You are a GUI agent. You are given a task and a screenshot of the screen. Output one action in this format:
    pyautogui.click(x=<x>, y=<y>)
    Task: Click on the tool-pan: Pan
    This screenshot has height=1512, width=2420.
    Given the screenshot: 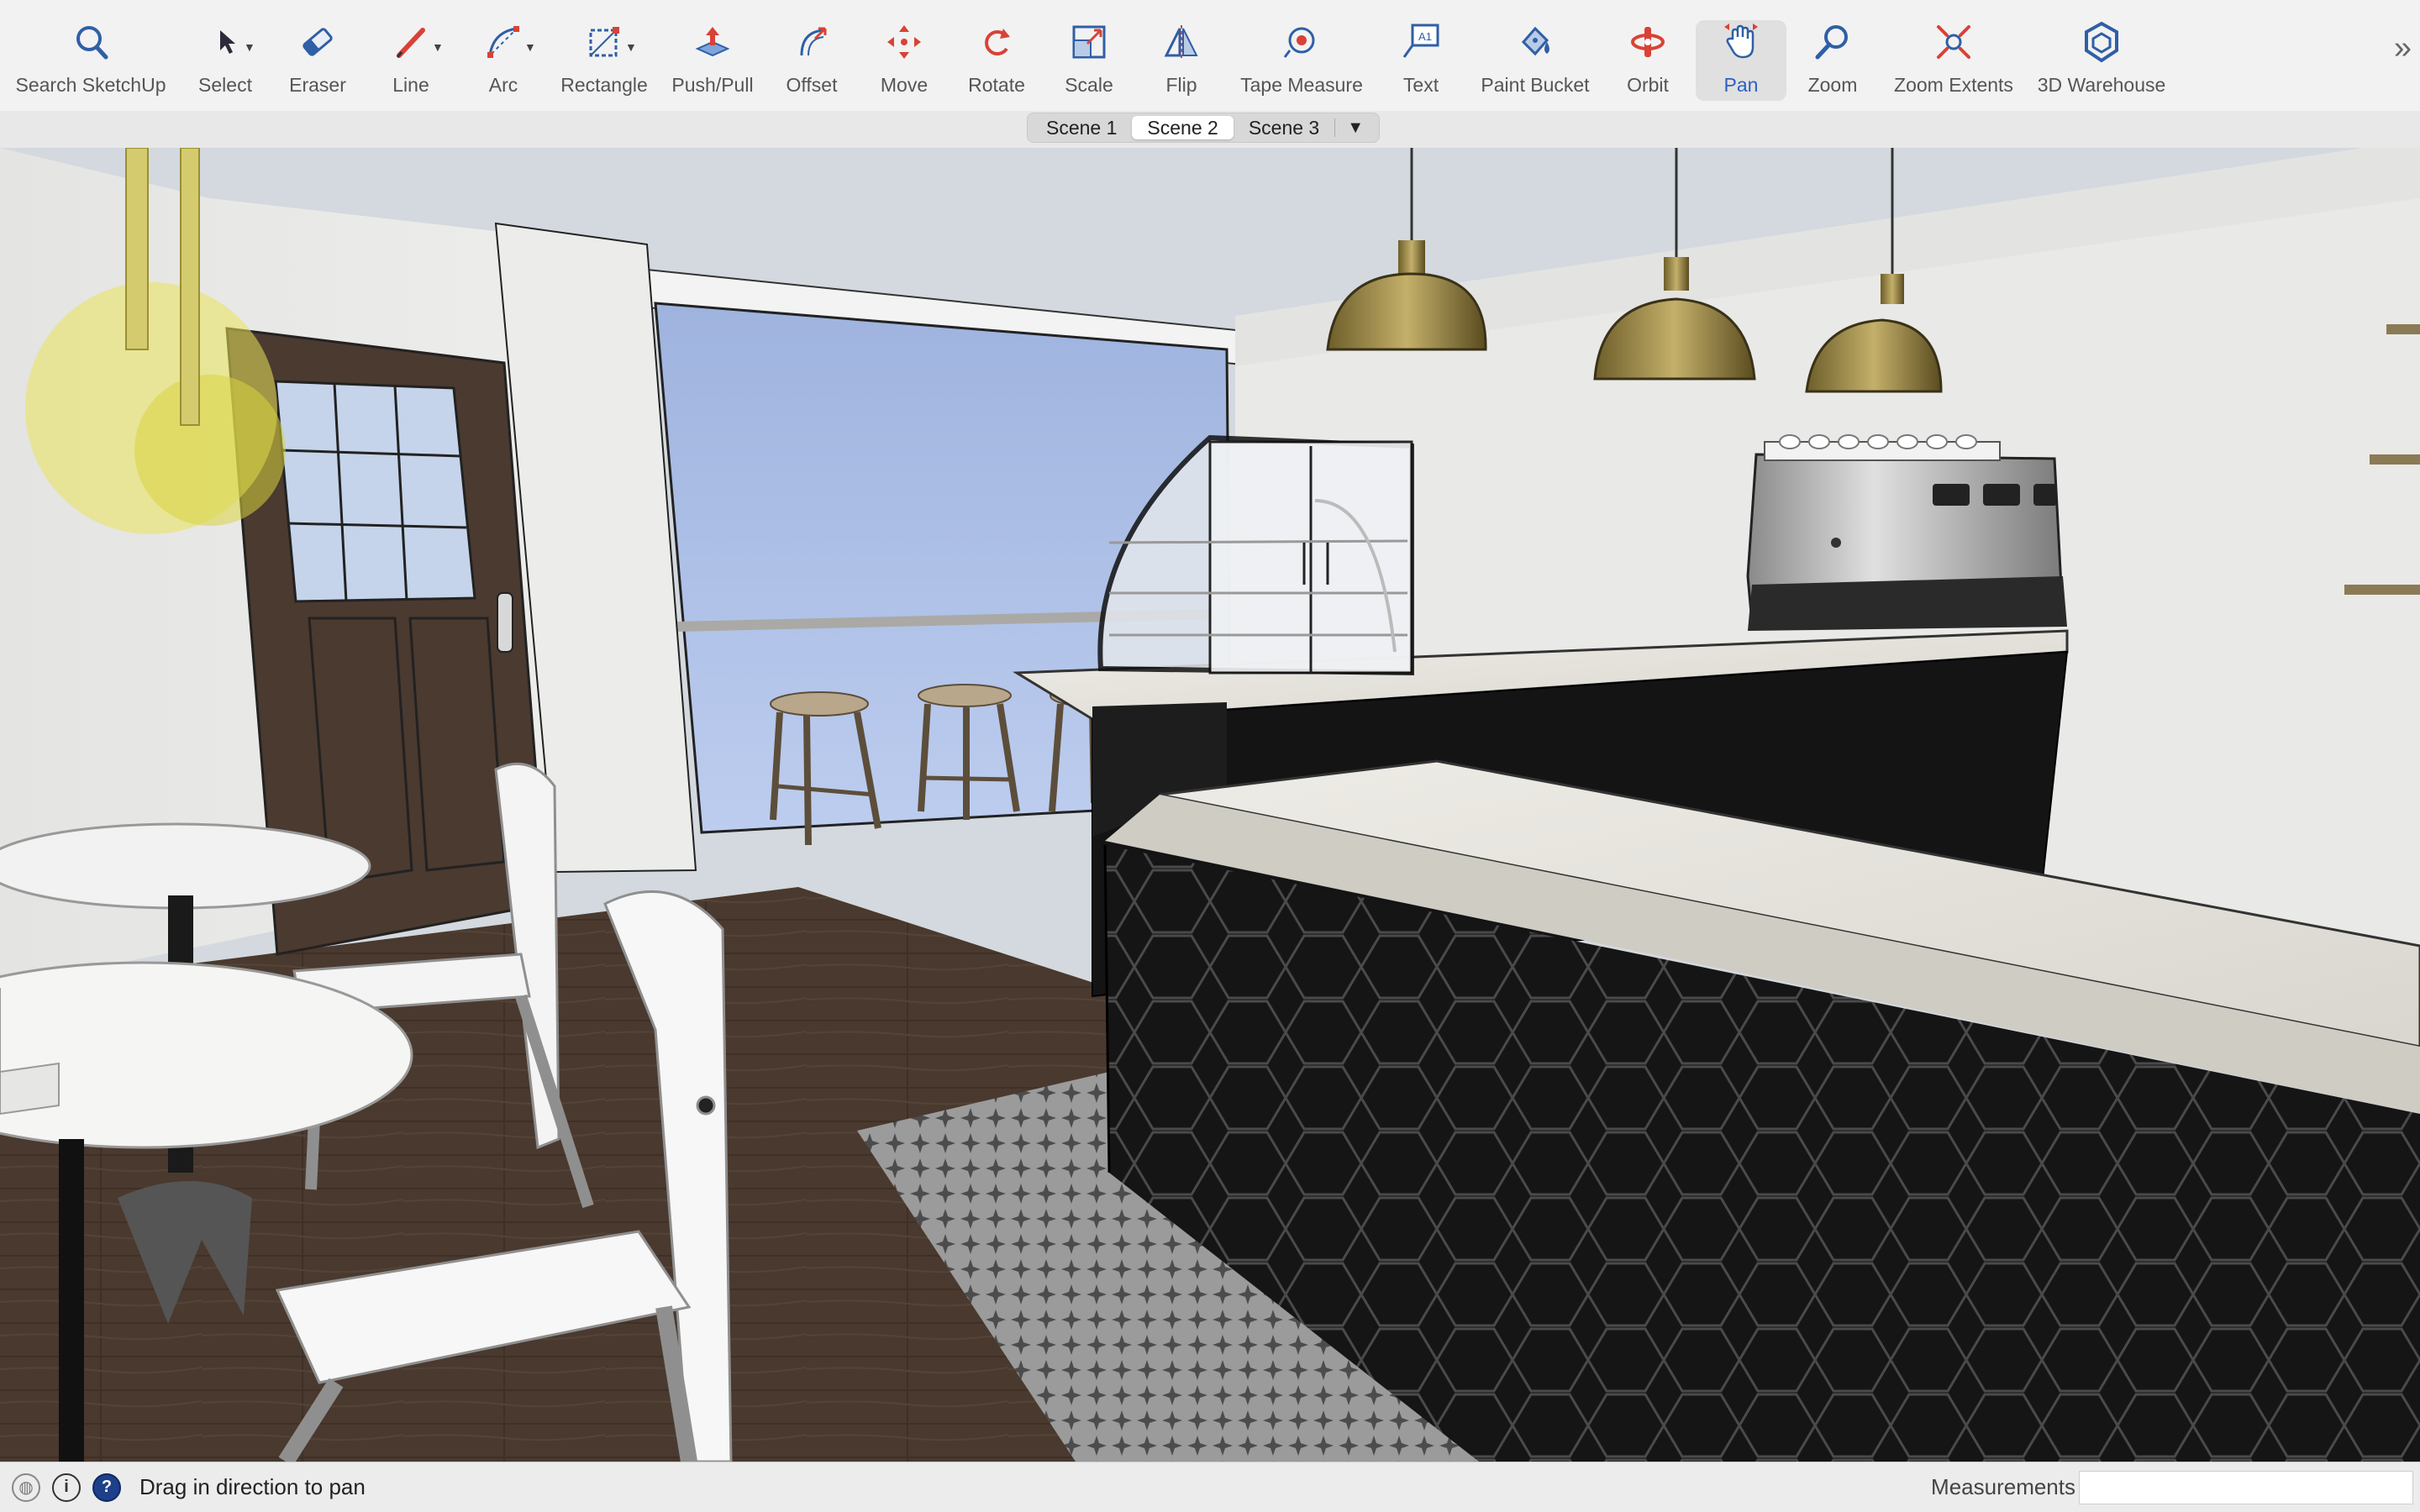 What is the action you would take?
    pyautogui.click(x=1741, y=60)
    